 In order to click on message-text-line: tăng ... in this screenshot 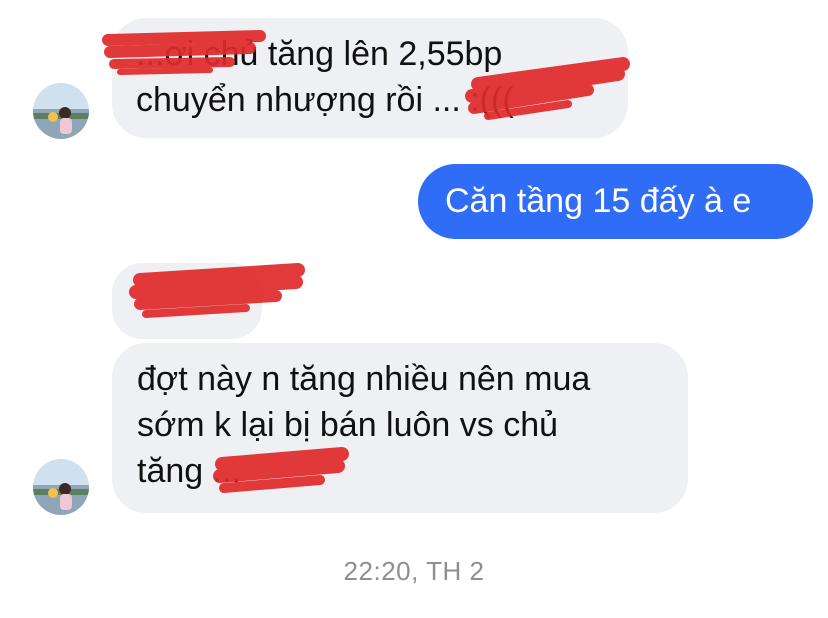, I will do `click(189, 471)`.